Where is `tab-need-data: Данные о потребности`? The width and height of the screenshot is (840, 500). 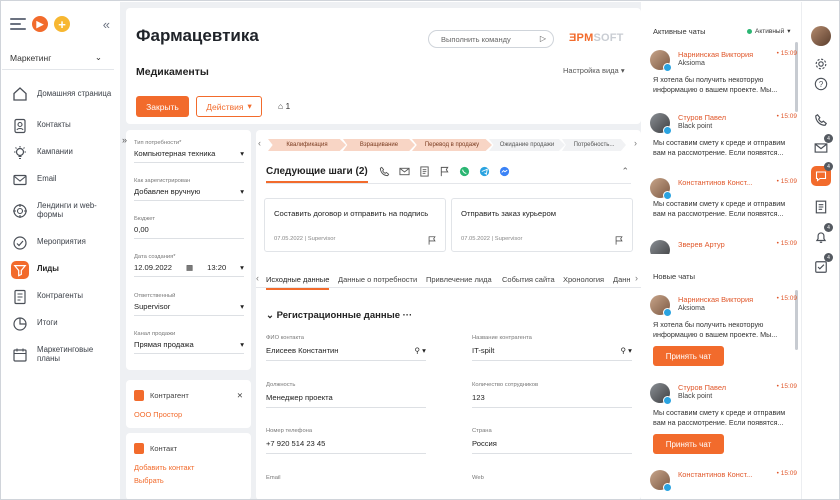 tab-need-data: Данные о потребности is located at coordinates (377, 279).